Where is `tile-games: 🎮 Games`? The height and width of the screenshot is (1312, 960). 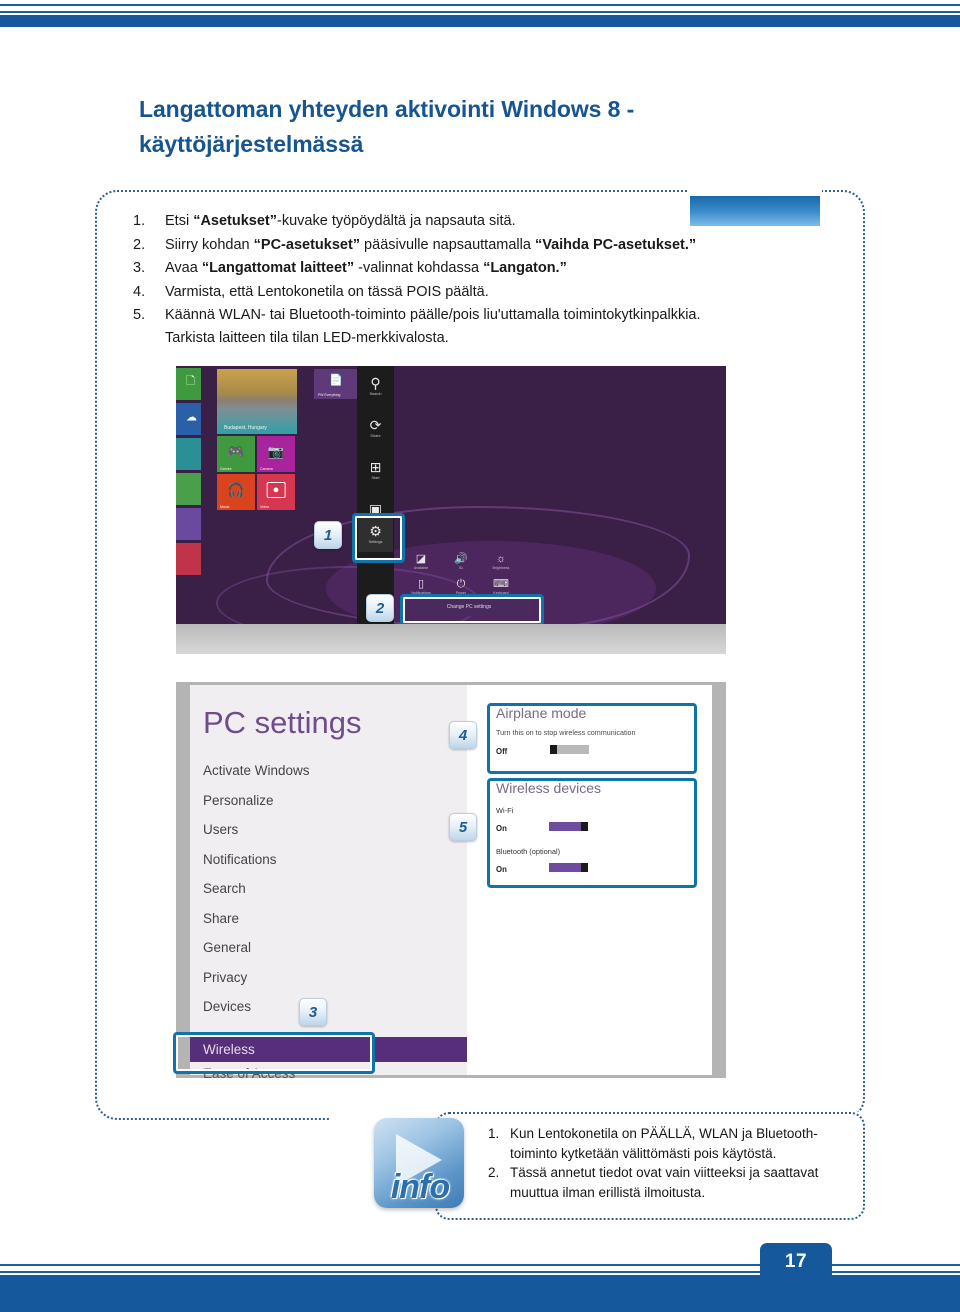
tile-games: 🎮 Games is located at coordinates (236, 454).